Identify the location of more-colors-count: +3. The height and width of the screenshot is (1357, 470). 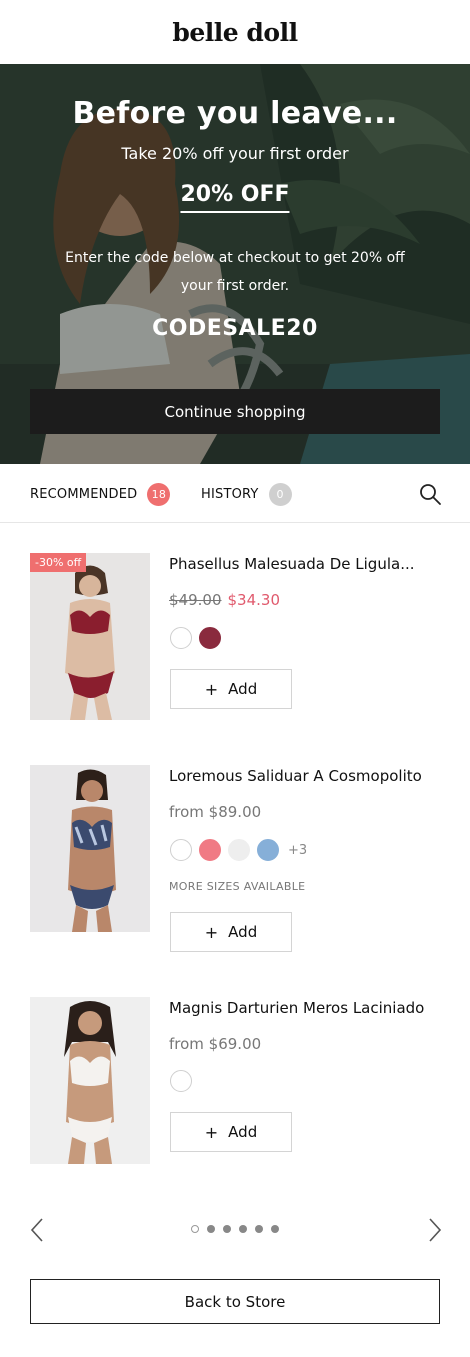
(297, 850).